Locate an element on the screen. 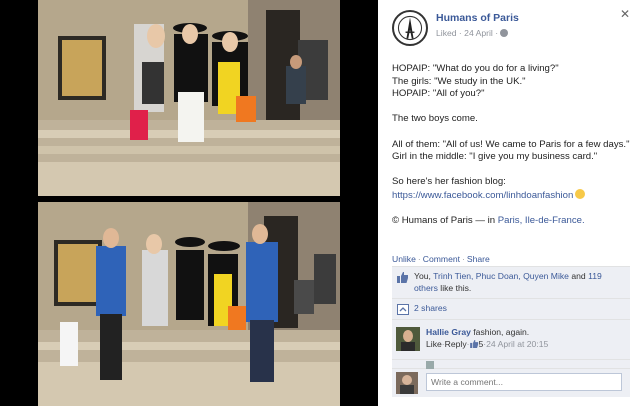 This screenshot has height=406, width=640. eiffel-tower-icon is located at coordinates (410, 28).